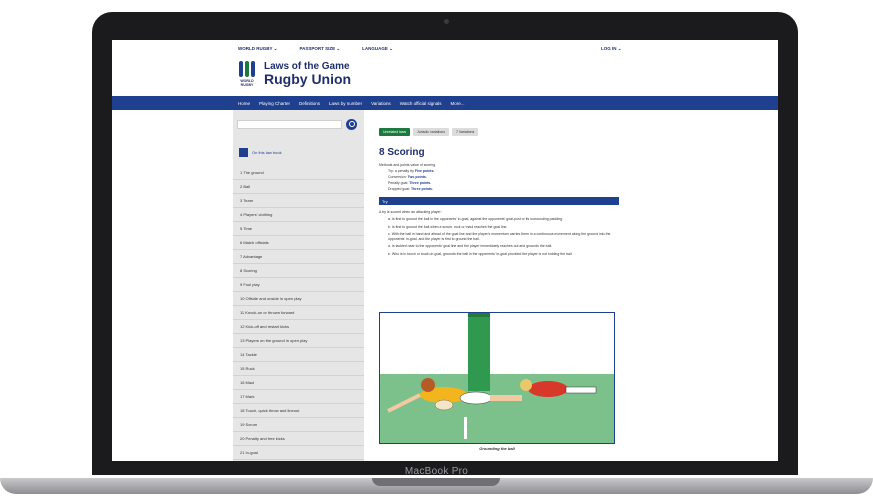  What do you see at coordinates (345, 103) in the screenshot?
I see `nav-laws-by-number: Laws by number` at bounding box center [345, 103].